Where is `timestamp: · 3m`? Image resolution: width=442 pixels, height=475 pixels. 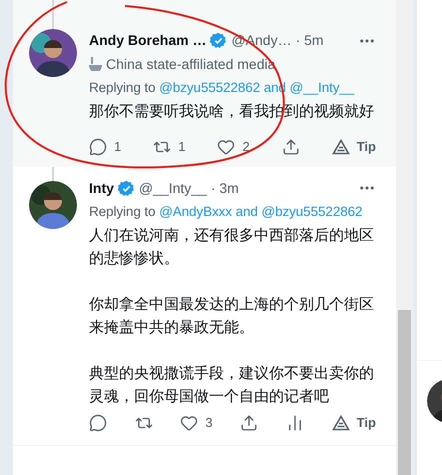 timestamp: · 3m is located at coordinates (224, 188).